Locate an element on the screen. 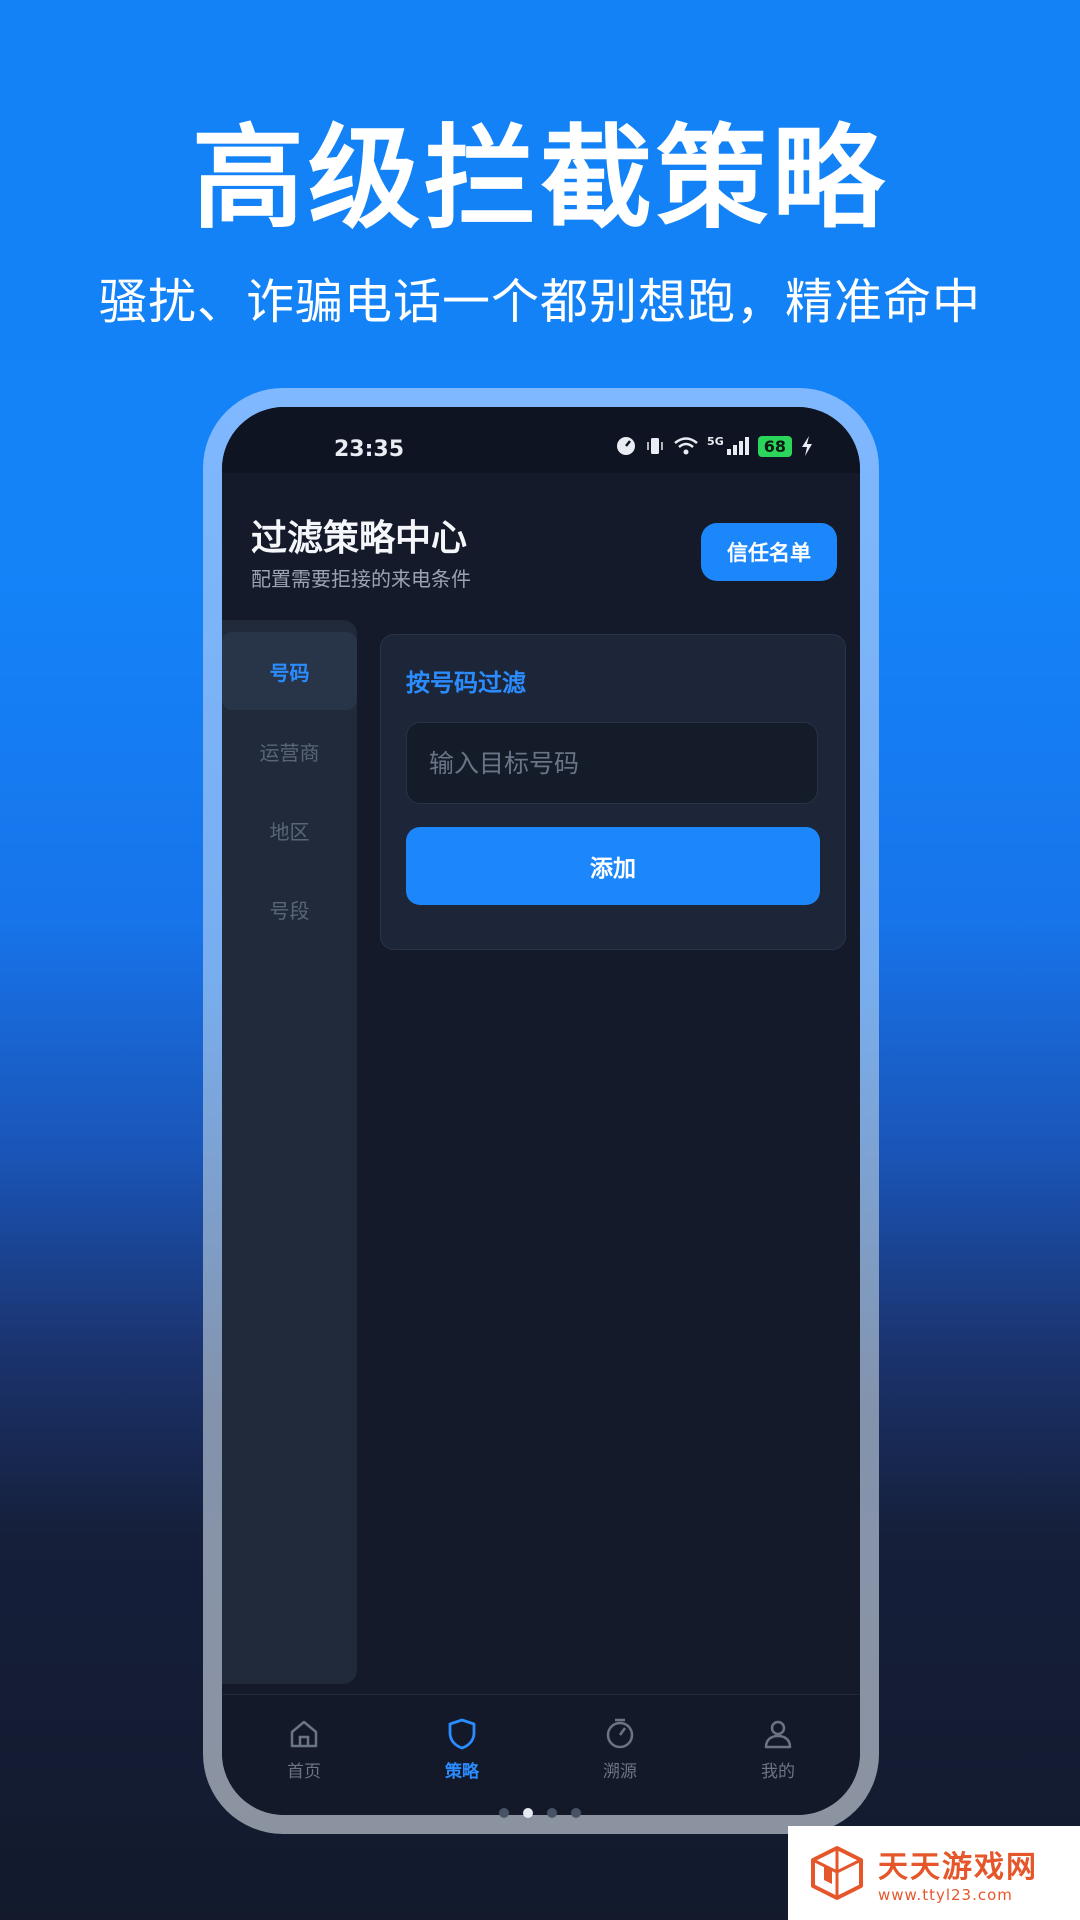 The image size is (1080, 1920). promo-title: 高级拦截策略 is located at coordinates (540, 179).